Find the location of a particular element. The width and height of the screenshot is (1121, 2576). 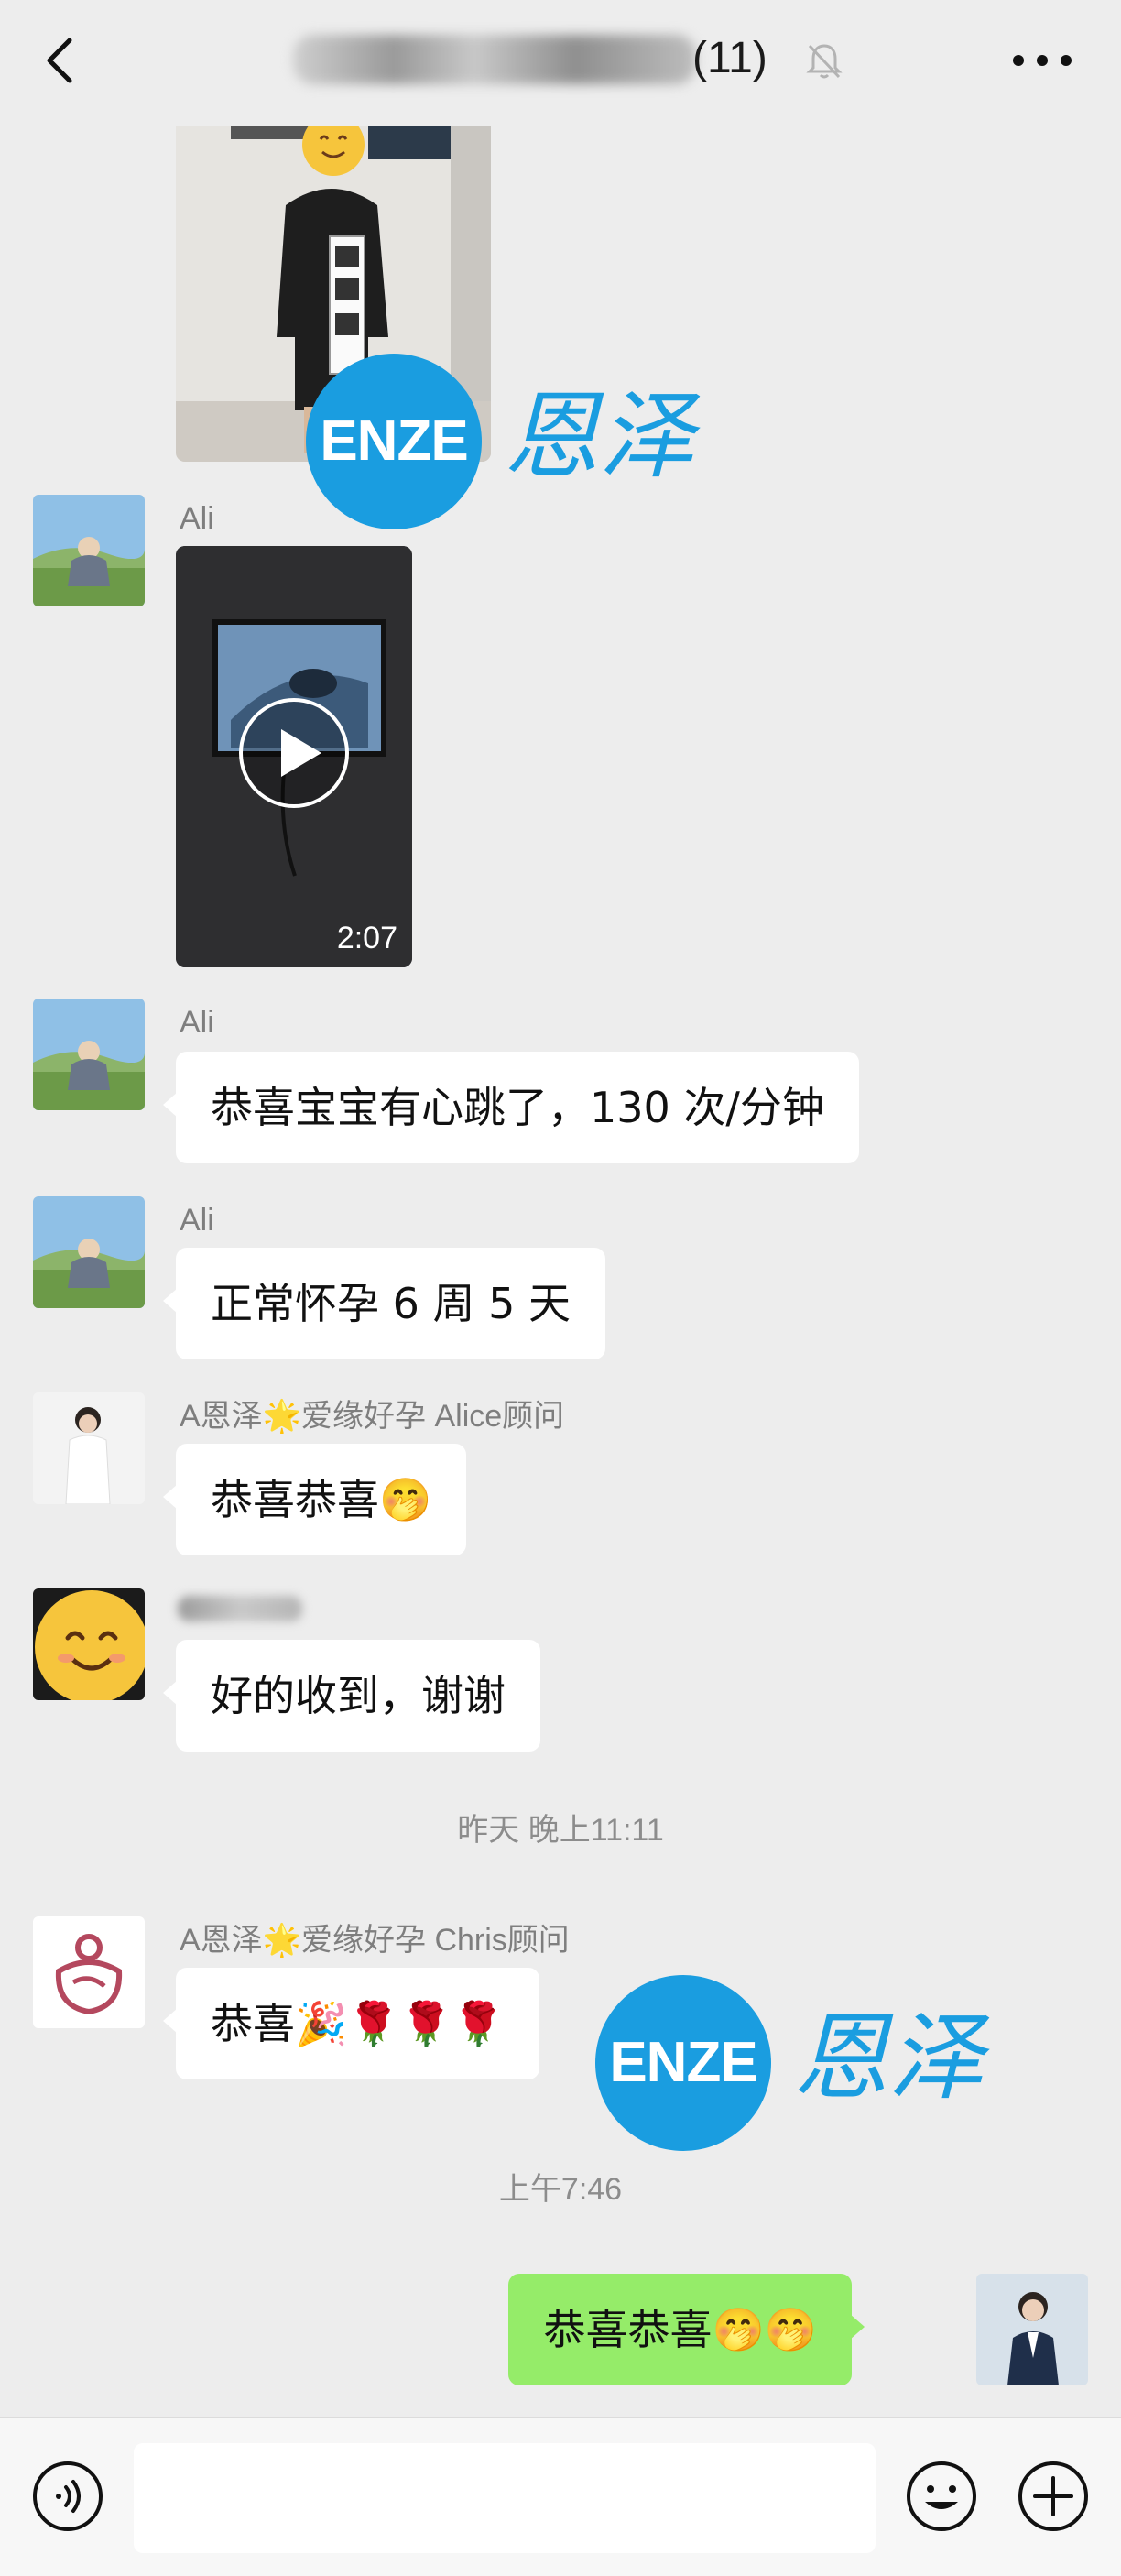

more-options-icon is located at coordinates (1042, 61).